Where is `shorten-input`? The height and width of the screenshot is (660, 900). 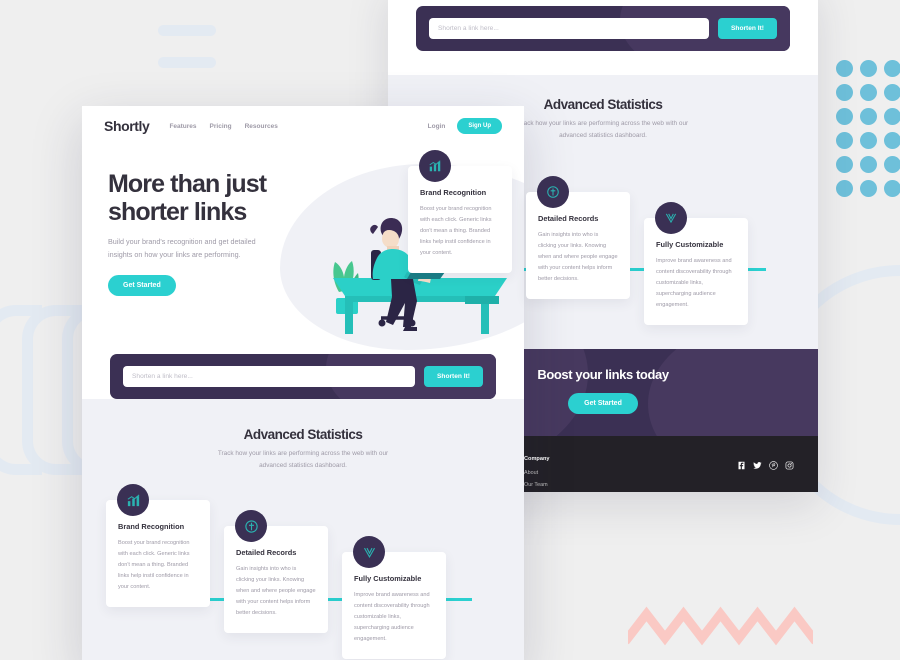 shorten-input is located at coordinates (269, 376).